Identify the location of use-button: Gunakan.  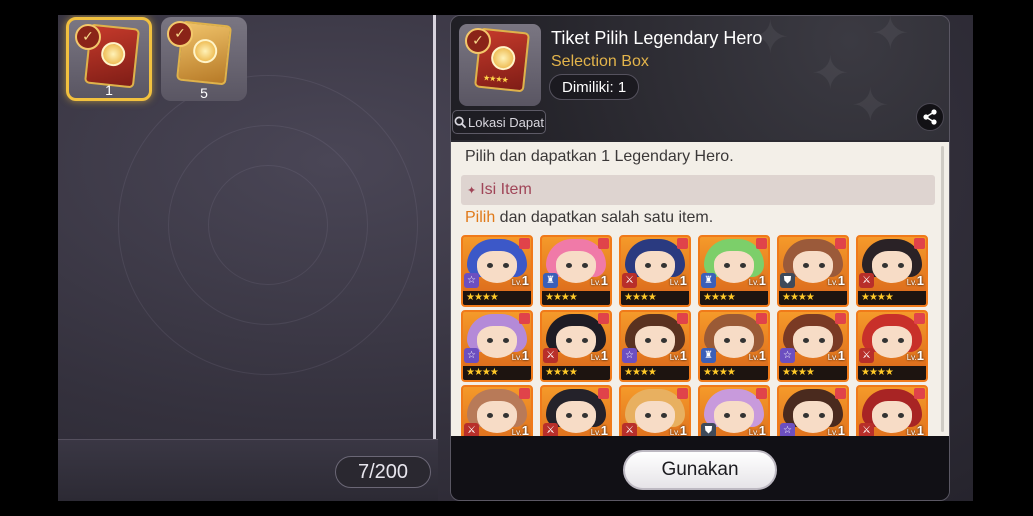
(700, 470).